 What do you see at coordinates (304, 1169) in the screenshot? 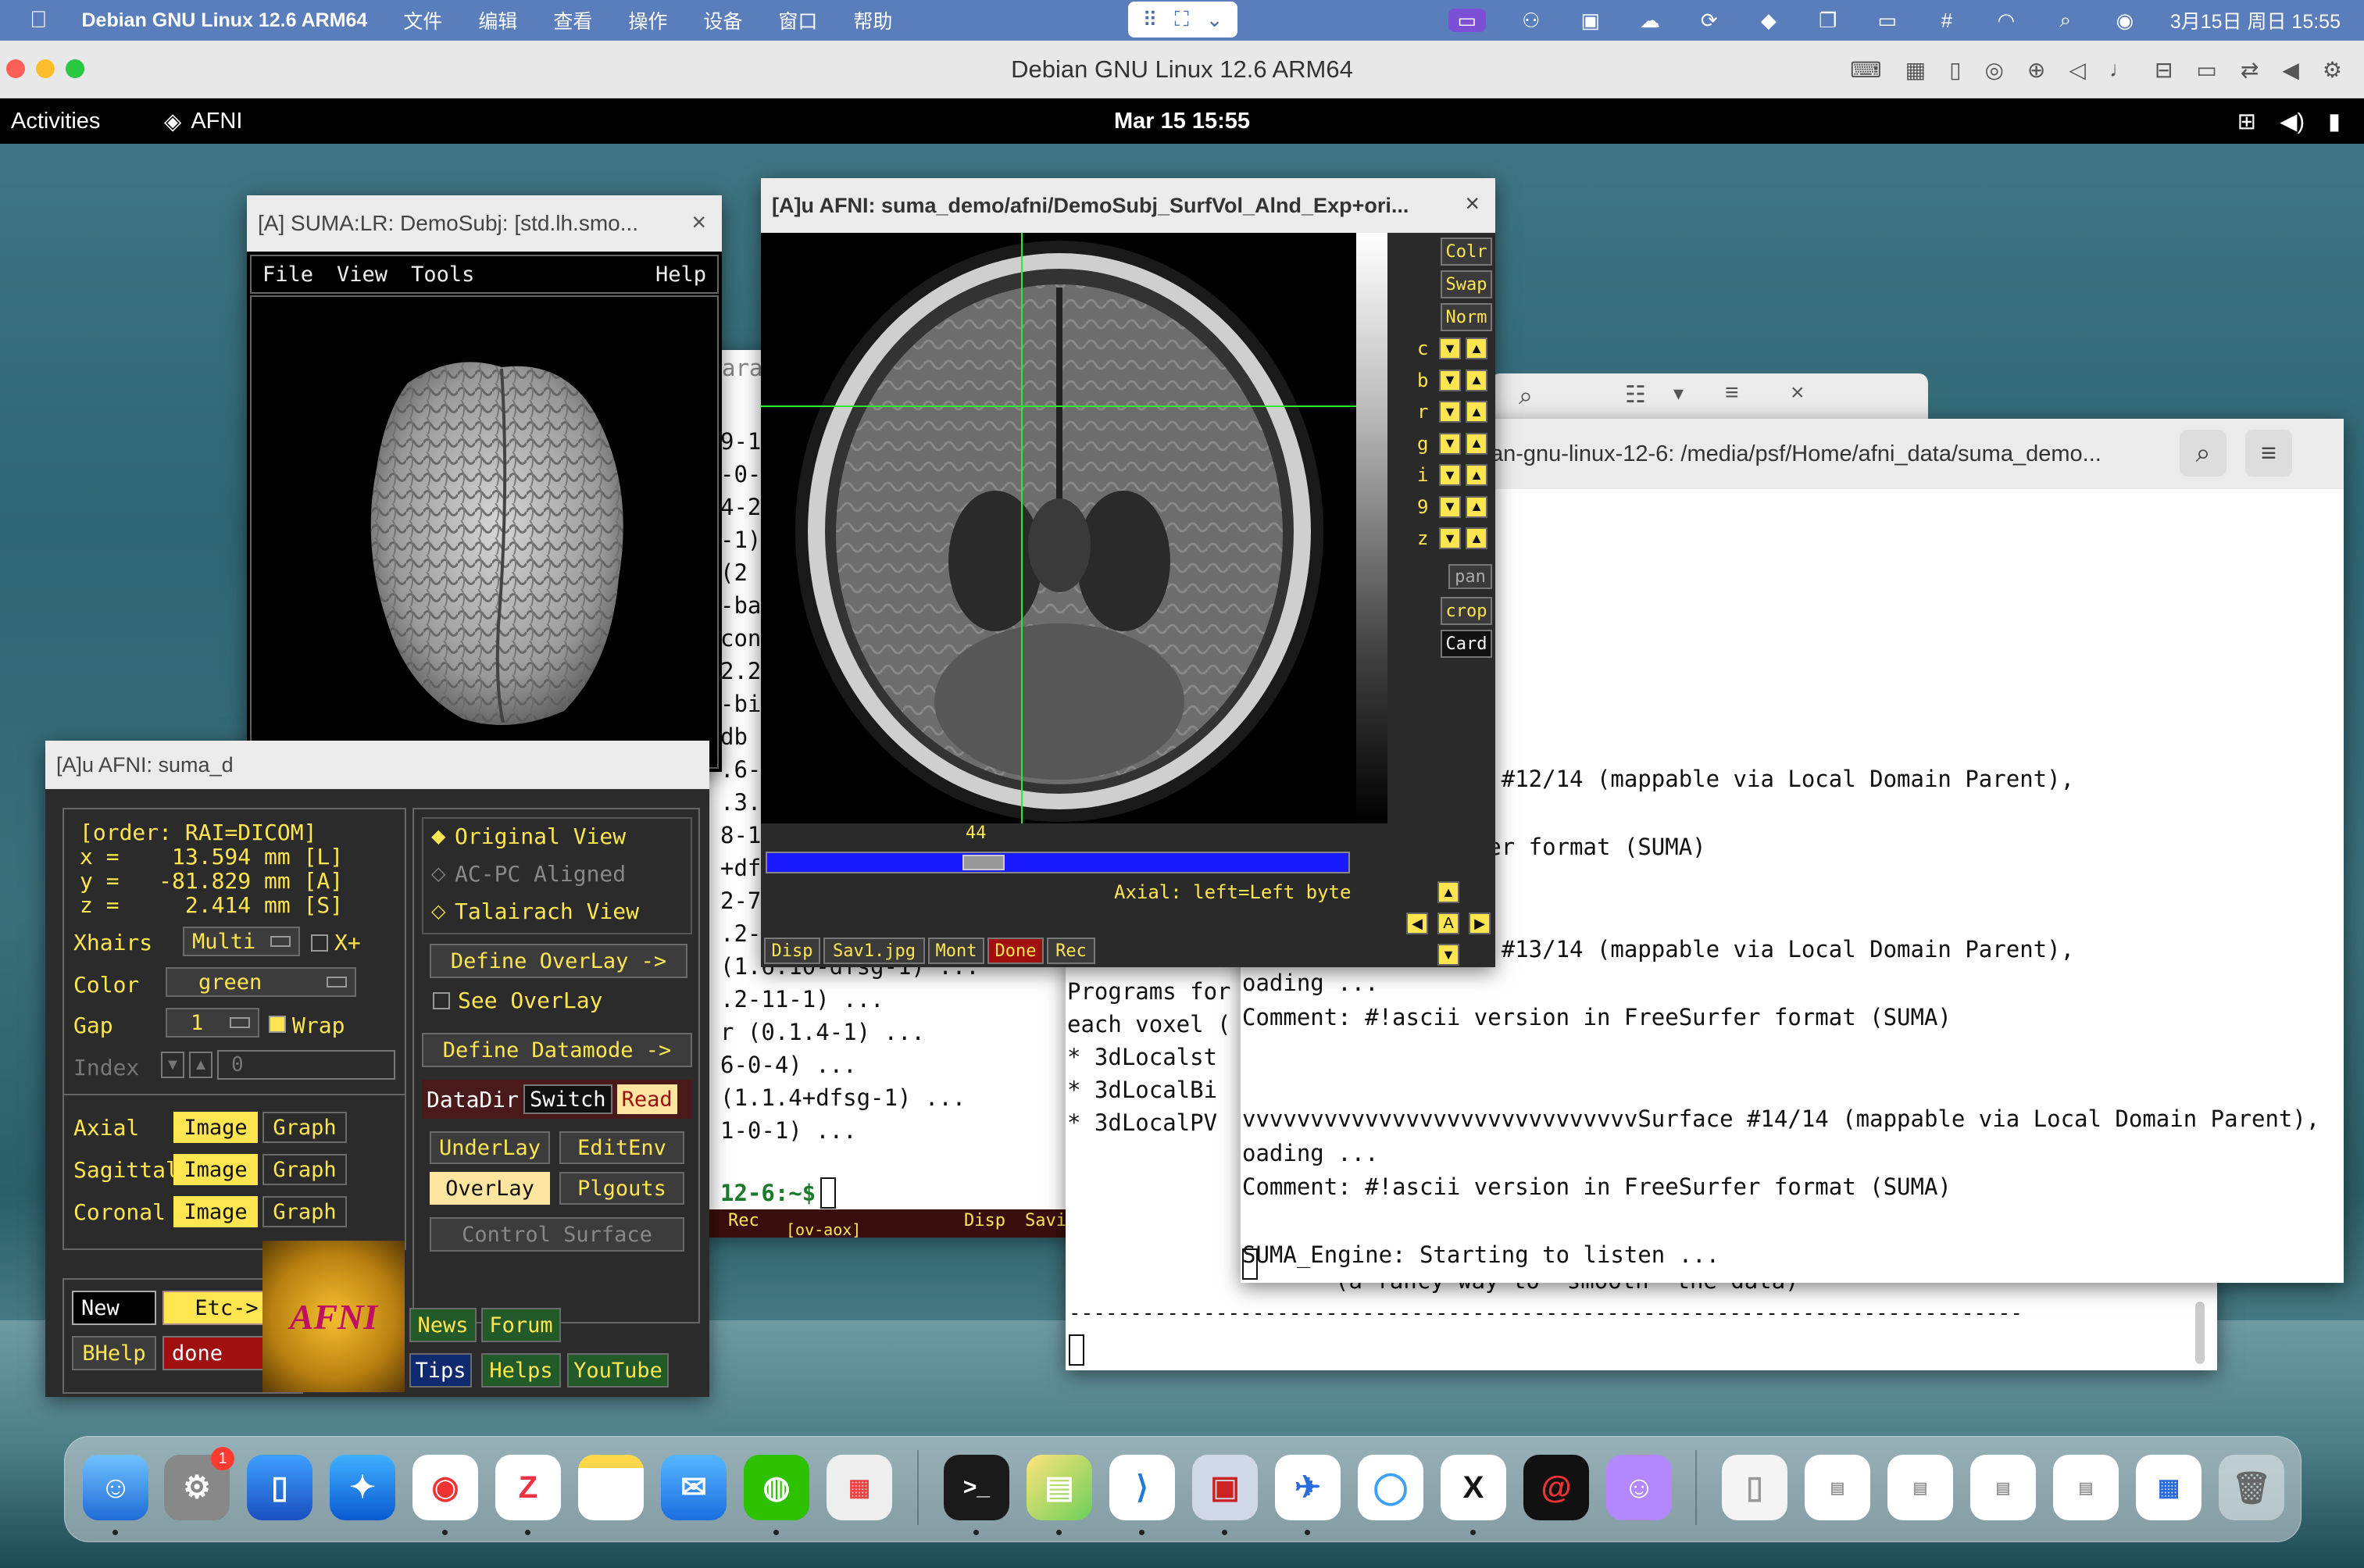
I see `sagittal-graph-button: Graph` at bounding box center [304, 1169].